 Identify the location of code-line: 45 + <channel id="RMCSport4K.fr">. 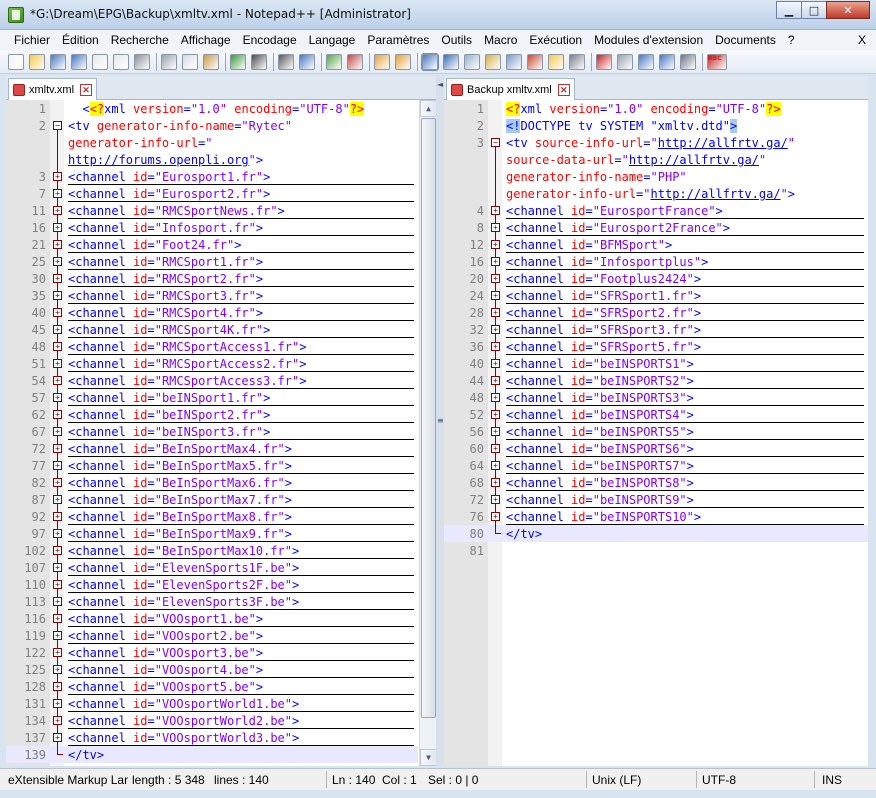
(212, 329).